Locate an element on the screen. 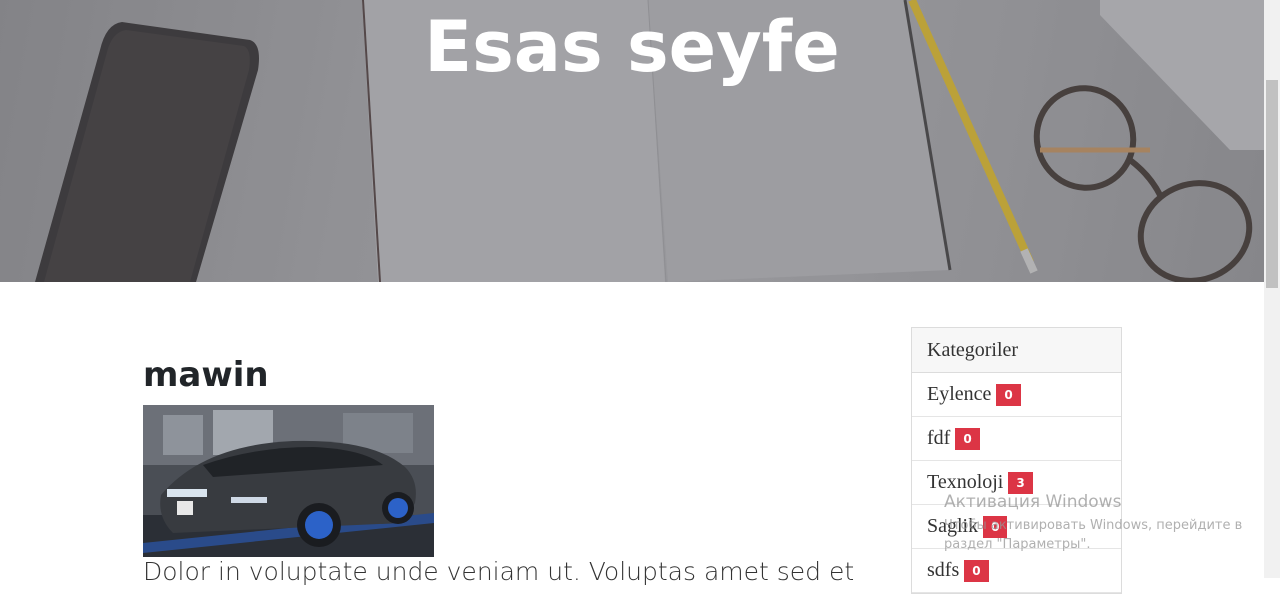 The height and width of the screenshot is (594, 1280). category-label: sdfs is located at coordinates (943, 570).